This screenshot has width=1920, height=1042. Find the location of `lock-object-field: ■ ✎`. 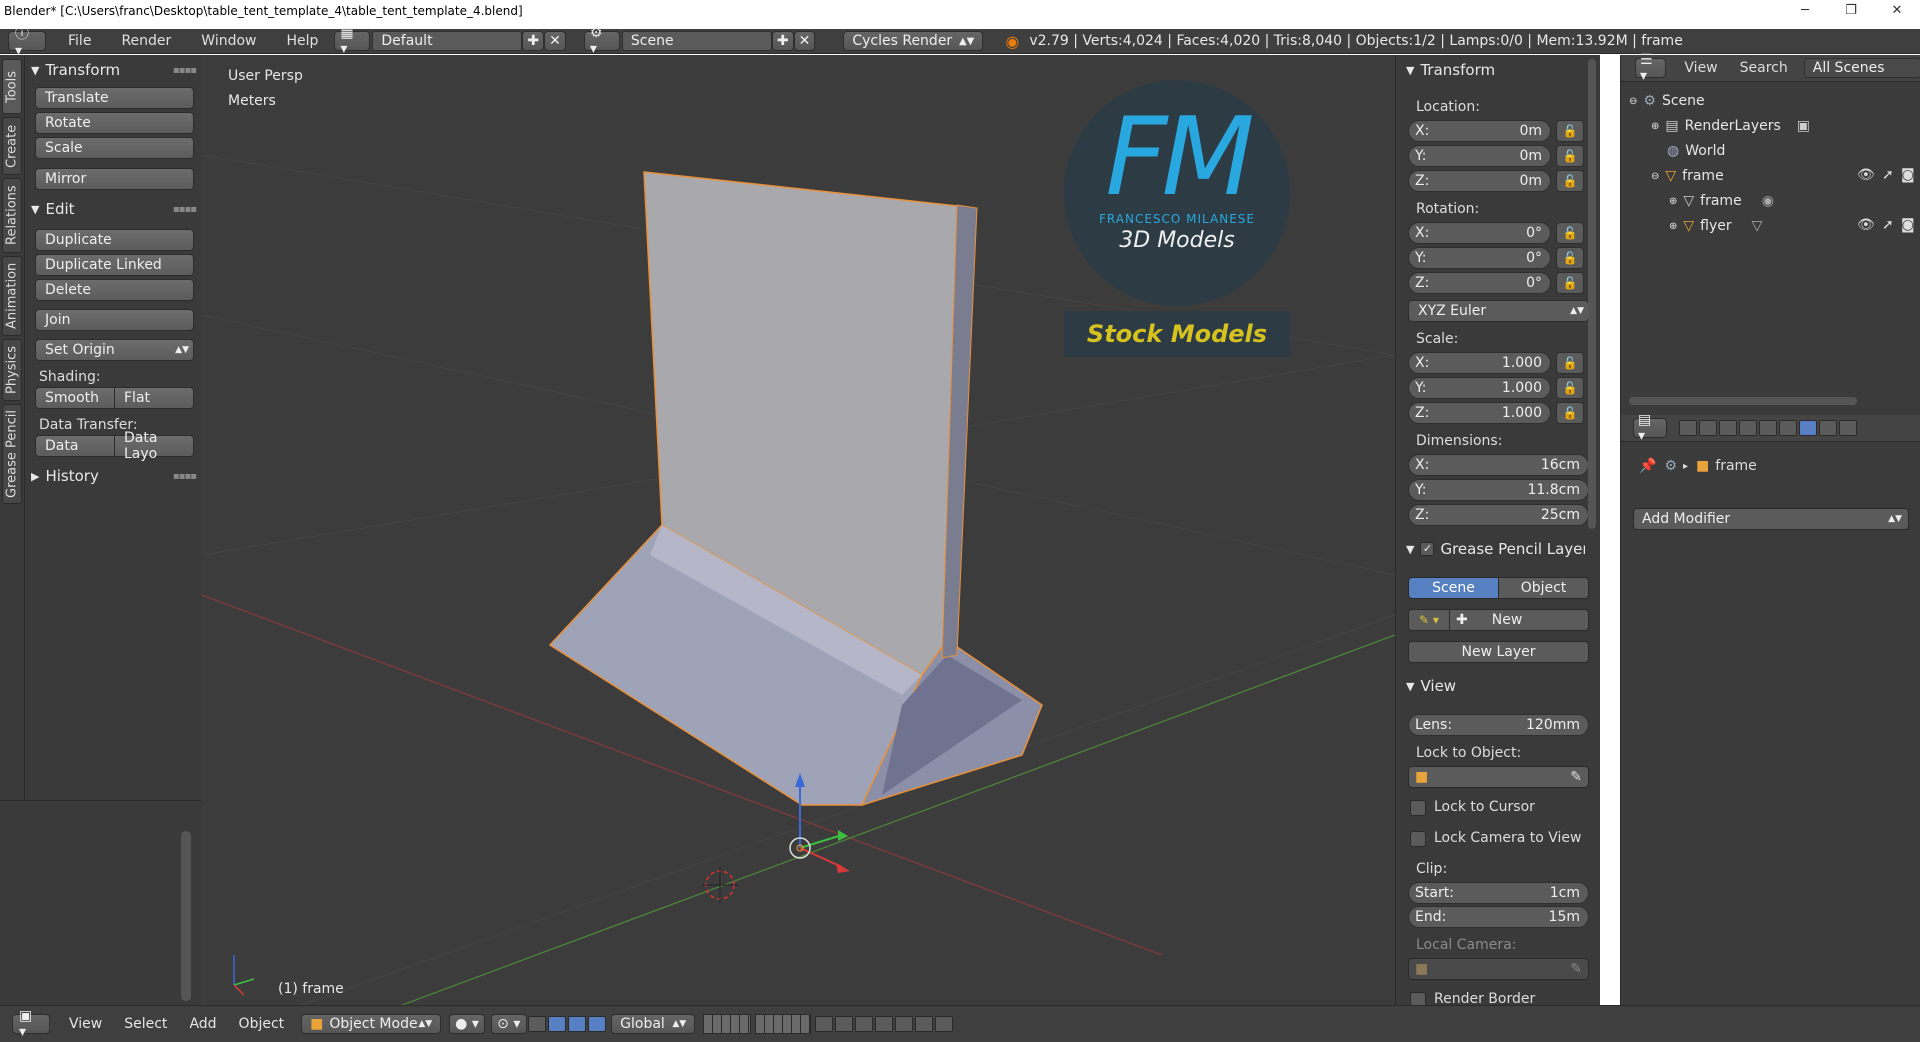

lock-object-field: ■ ✎ is located at coordinates (1498, 777).